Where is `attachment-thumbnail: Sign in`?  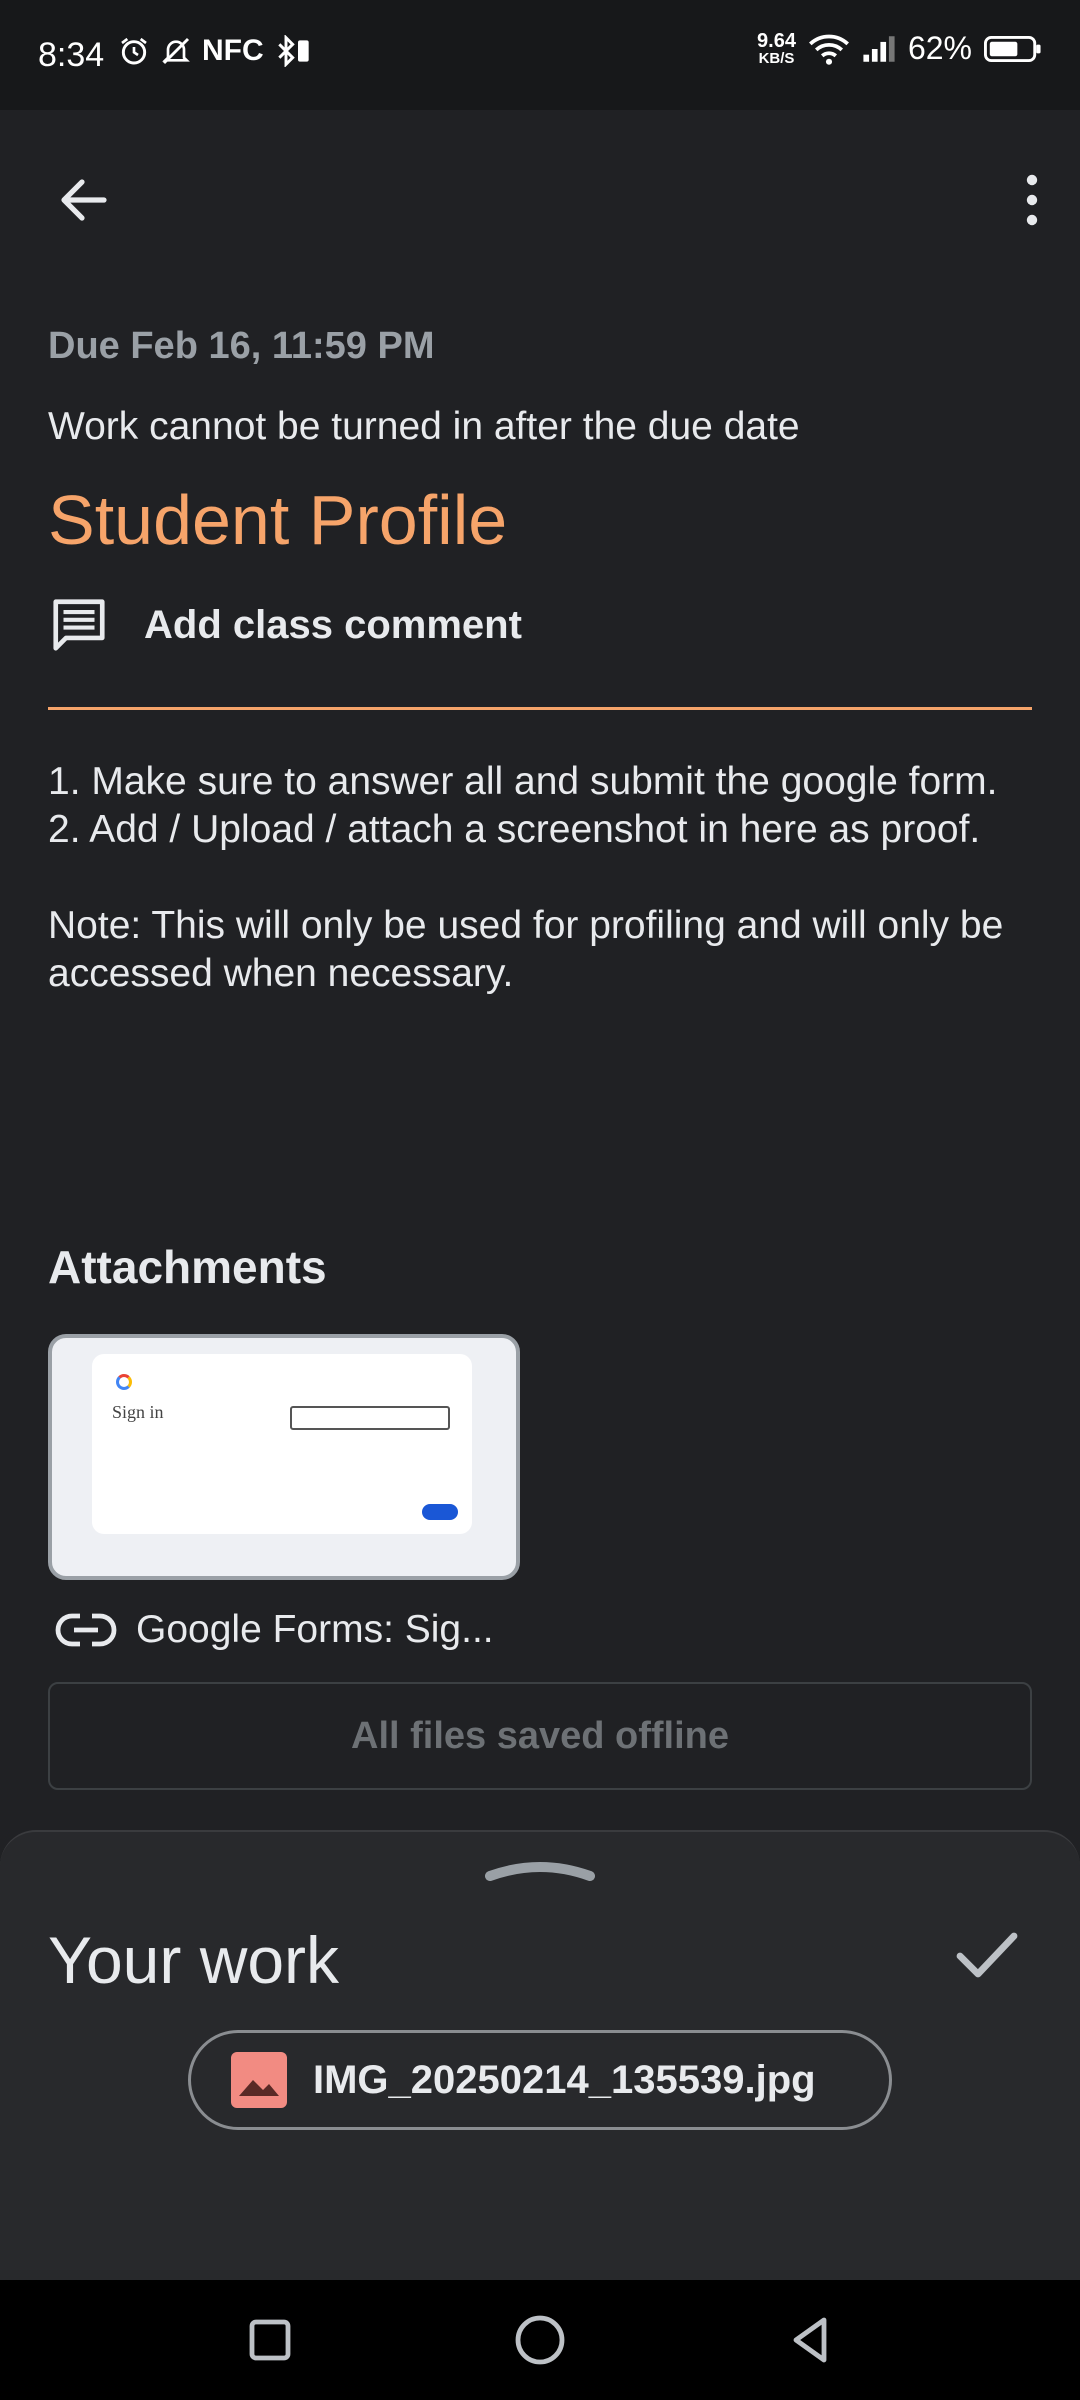
attachment-thumbnail: Sign in is located at coordinates (284, 1457).